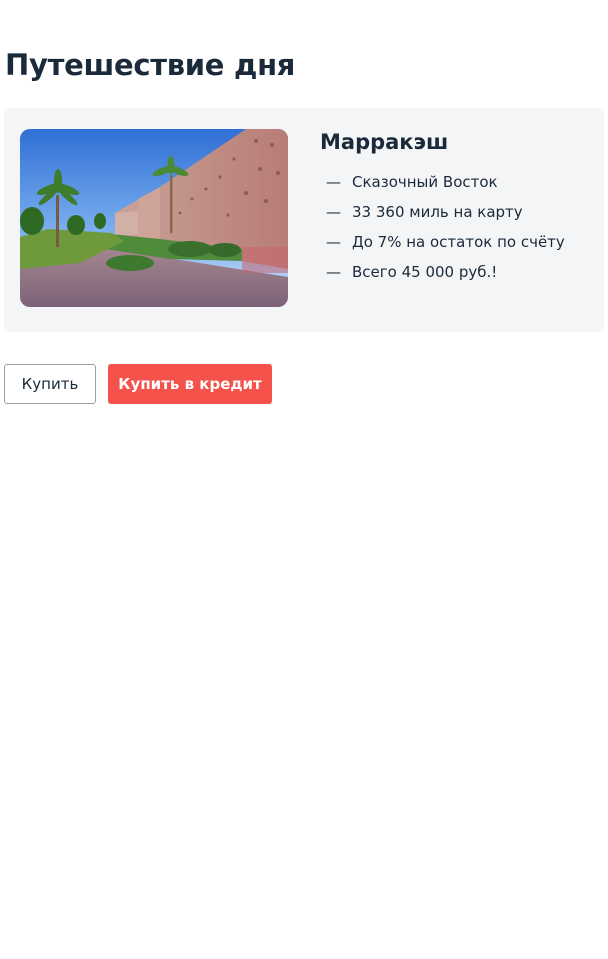 The height and width of the screenshot is (959, 608). Describe the element at coordinates (458, 242) in the screenshot. I see `feature-text: До 7% на остаток по счёту` at that location.